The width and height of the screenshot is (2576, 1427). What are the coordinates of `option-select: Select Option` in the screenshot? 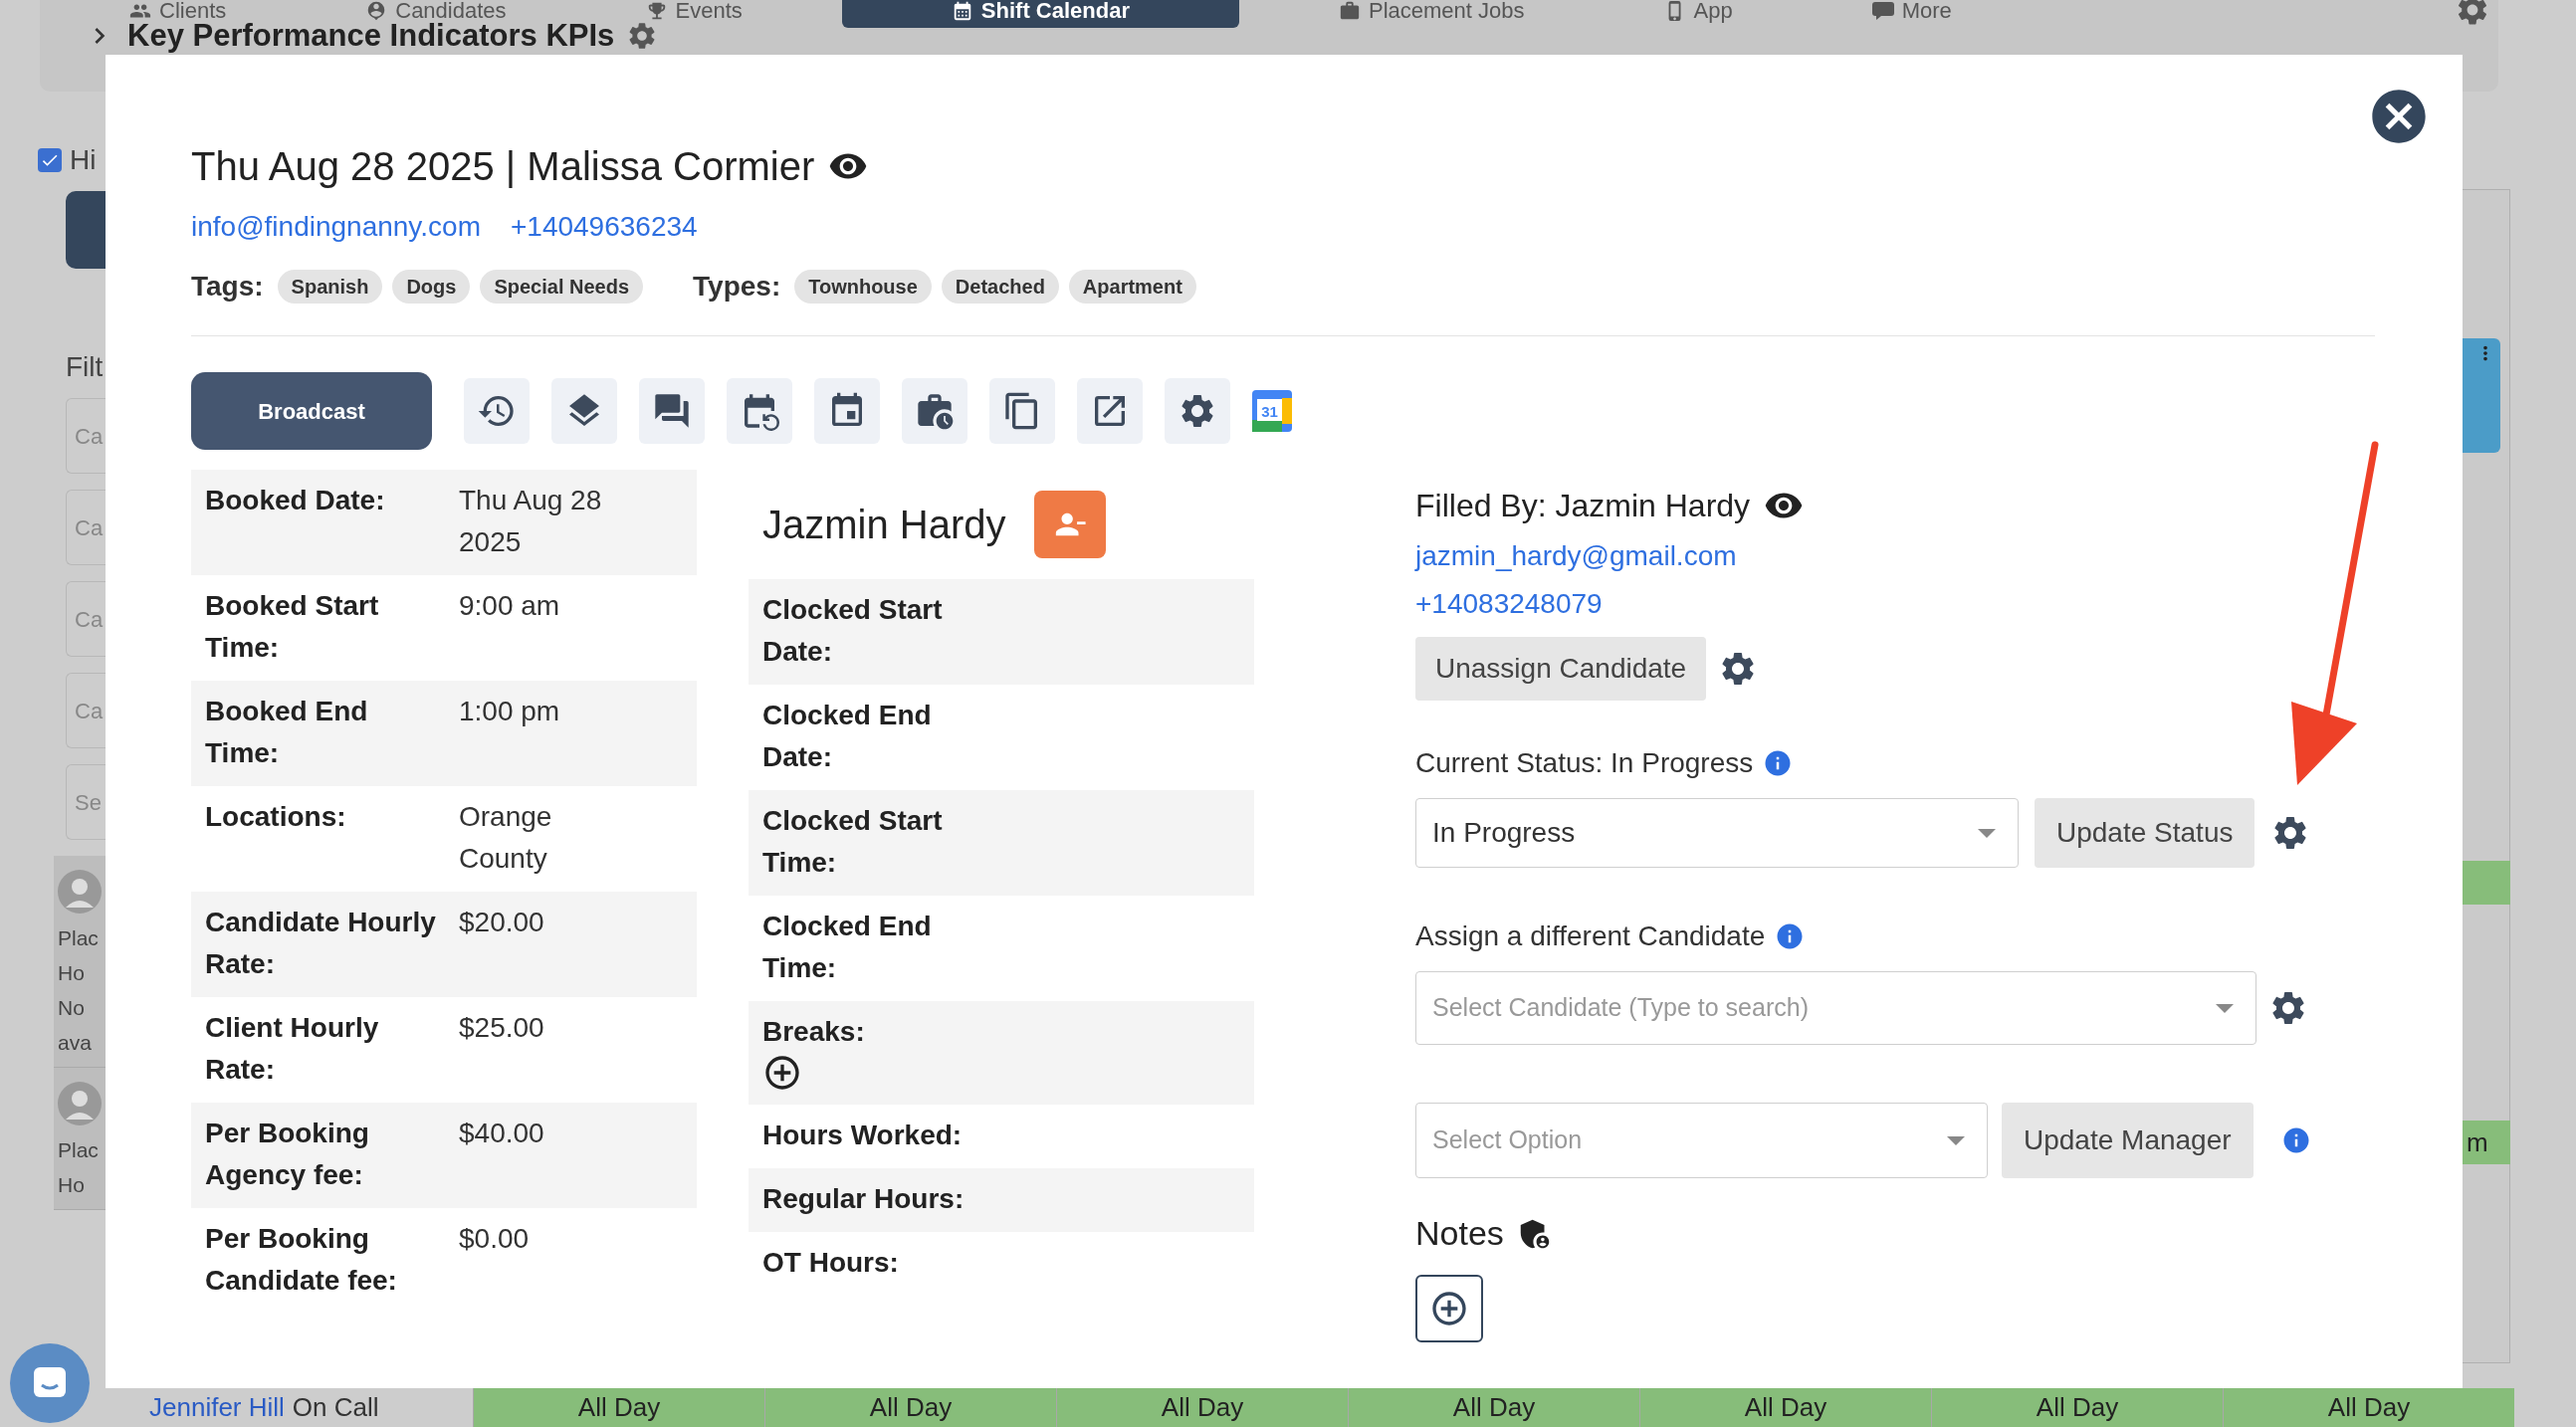 It's located at (1701, 1140).